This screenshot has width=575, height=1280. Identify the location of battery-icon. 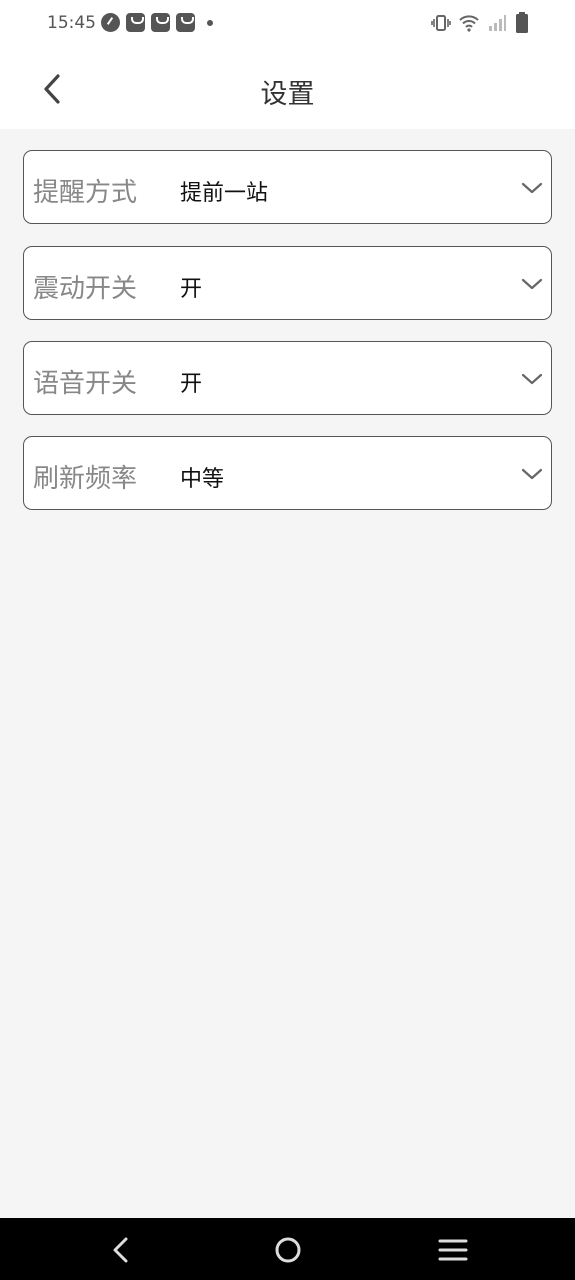
(522, 22).